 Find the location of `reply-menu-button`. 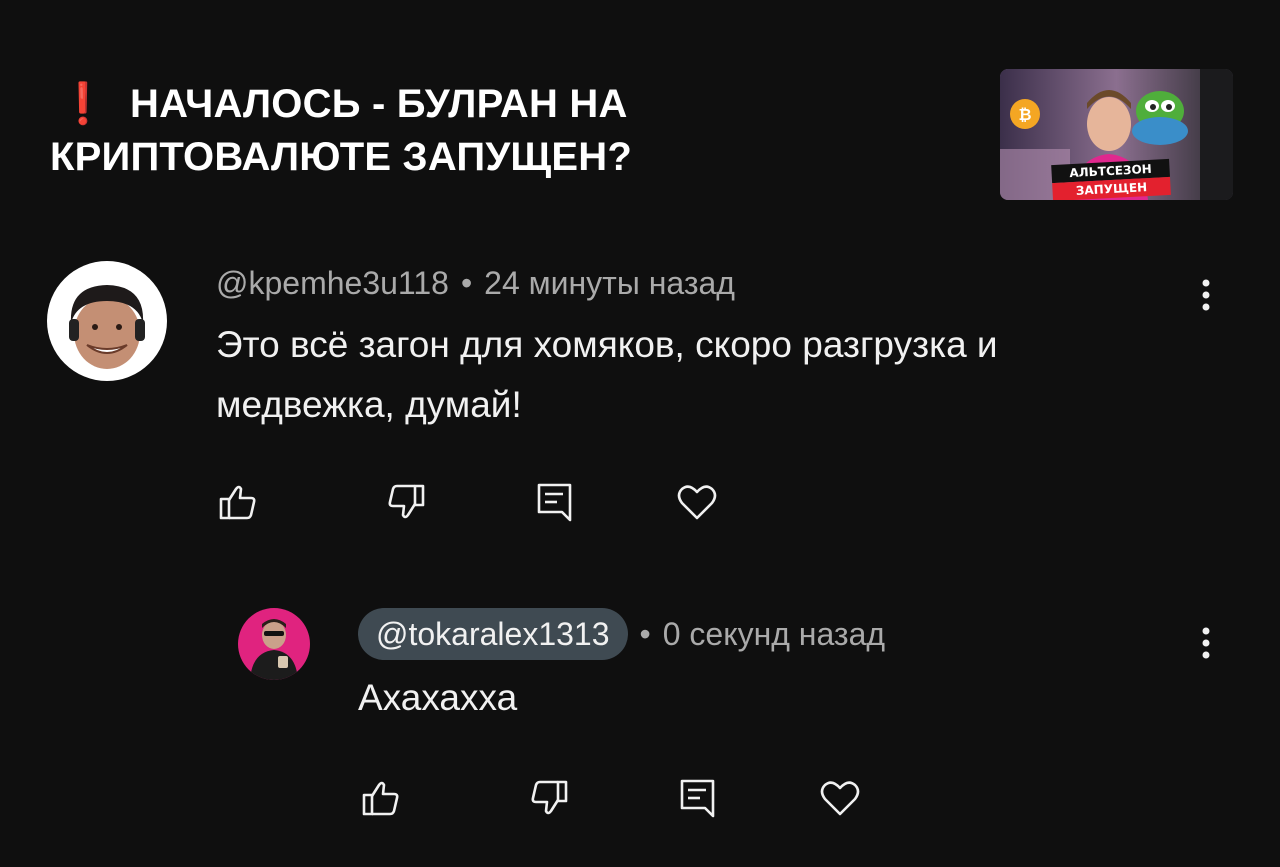

reply-menu-button is located at coordinates (1206, 644).